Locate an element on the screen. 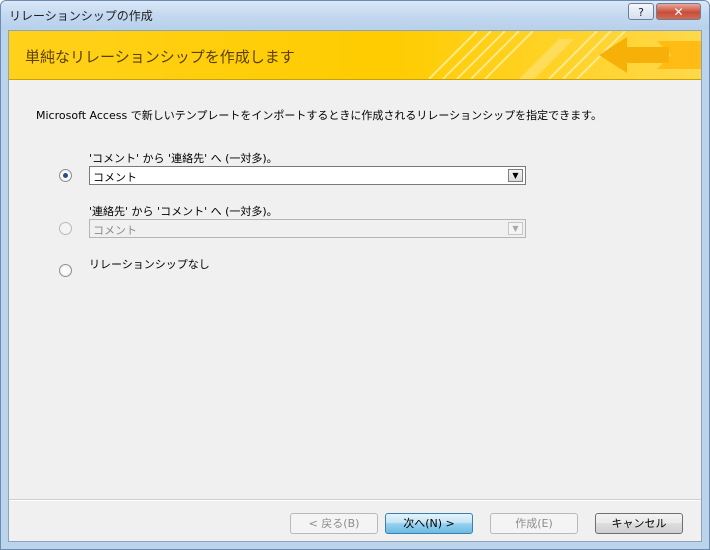 The height and width of the screenshot is (550, 710). option-comment-to-contact-radio is located at coordinates (65, 175).